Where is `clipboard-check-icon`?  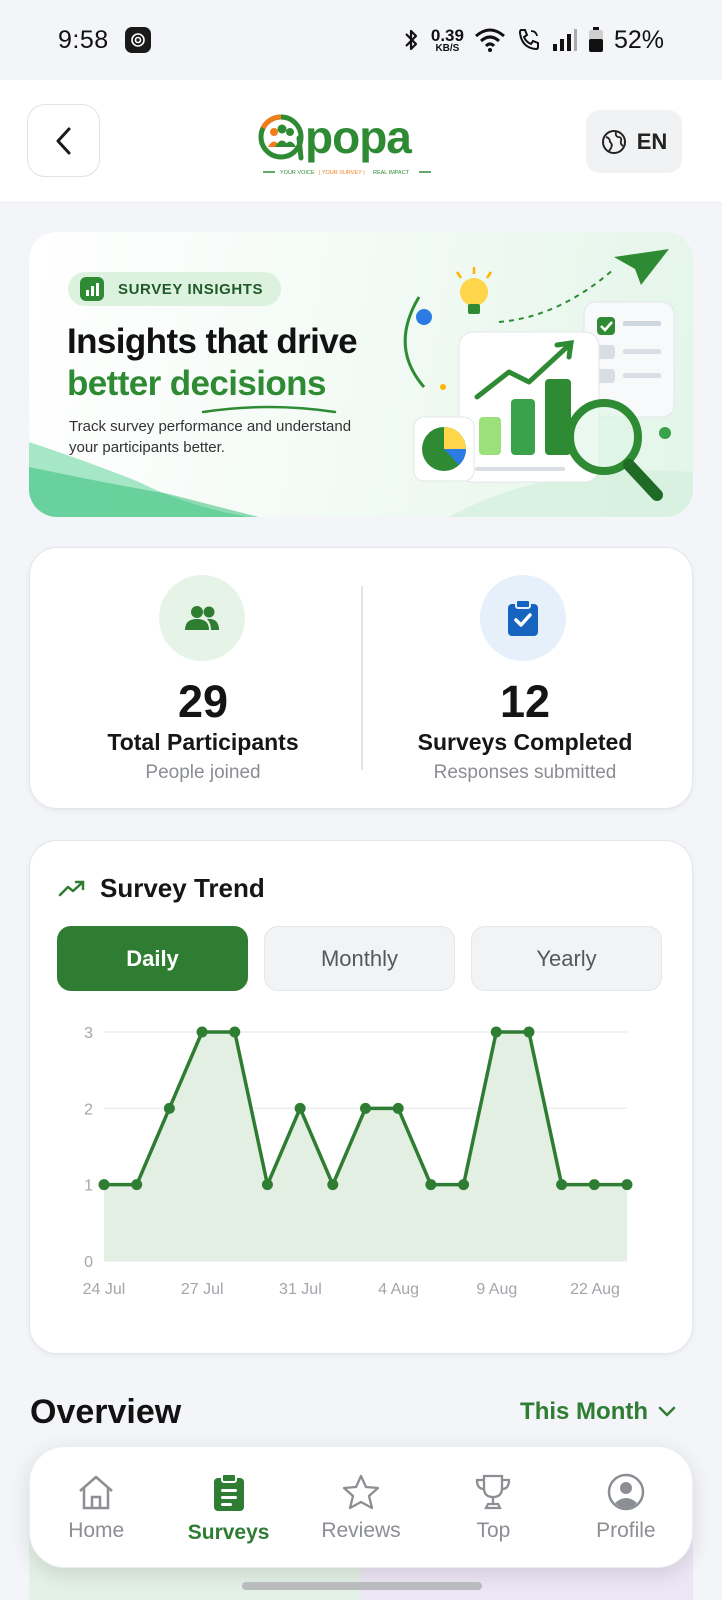
clipboard-check-icon is located at coordinates (523, 618).